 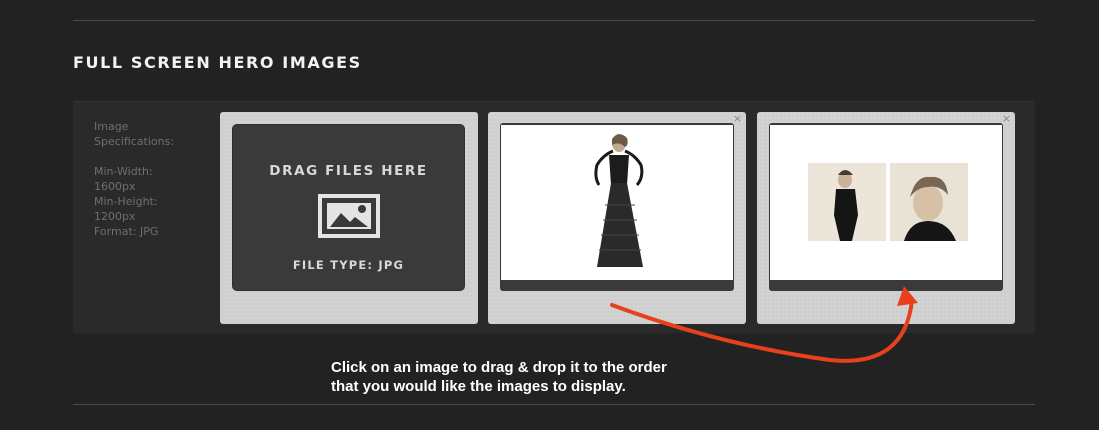 I want to click on dropzone-card: DRAG FILES HERE FILE TYPE: JPG, so click(x=349, y=218).